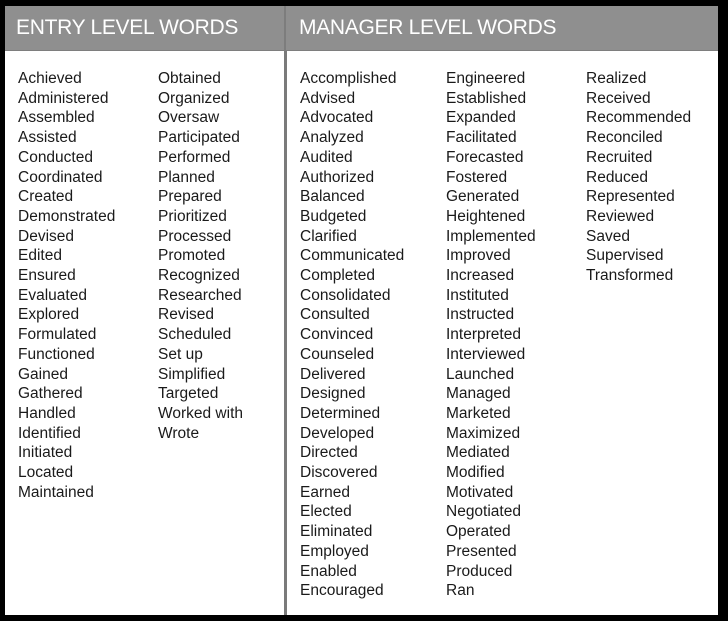 This screenshot has height=621, width=728. Describe the element at coordinates (337, 354) in the screenshot. I see `word-item: Counseled` at that location.